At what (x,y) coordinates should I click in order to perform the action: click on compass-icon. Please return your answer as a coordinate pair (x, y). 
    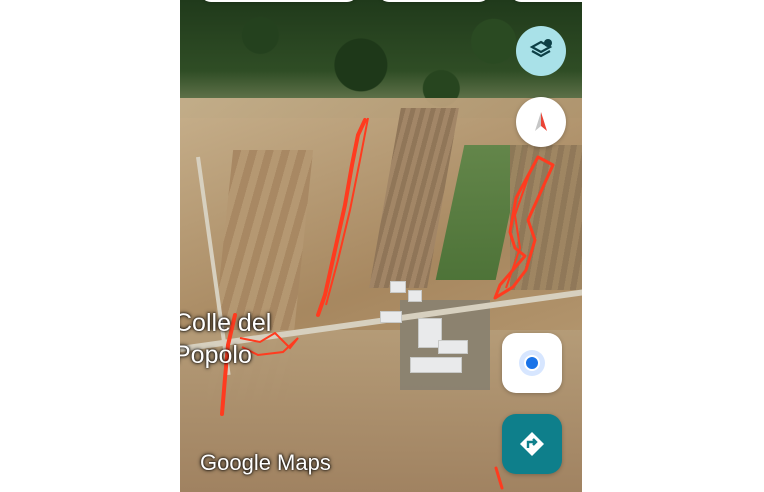
    Looking at the image, I should click on (541, 121).